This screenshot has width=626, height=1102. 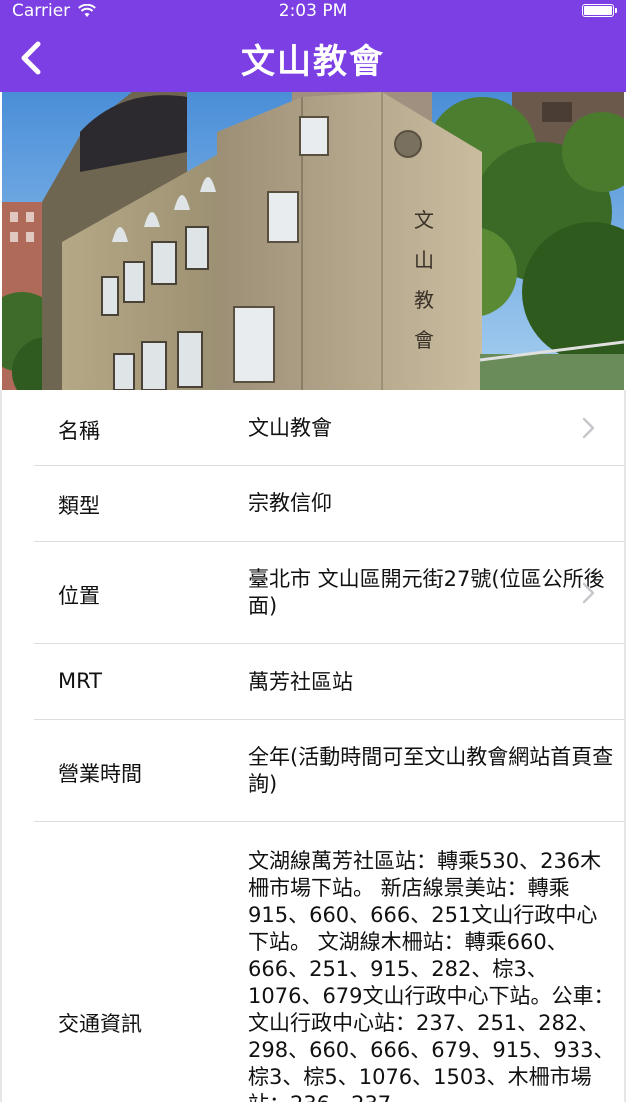 I want to click on detail-label: 類型, so click(x=79, y=506).